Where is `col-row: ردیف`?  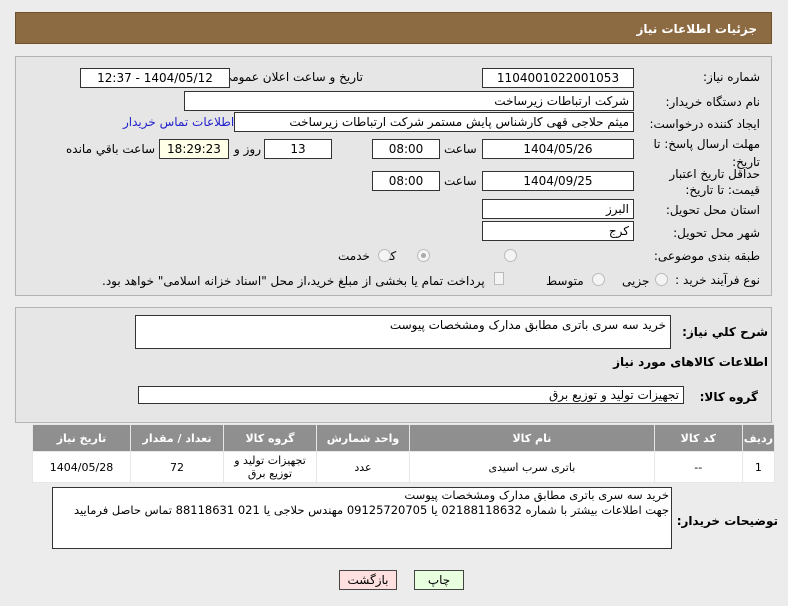 col-row: ردیف is located at coordinates (758, 438).